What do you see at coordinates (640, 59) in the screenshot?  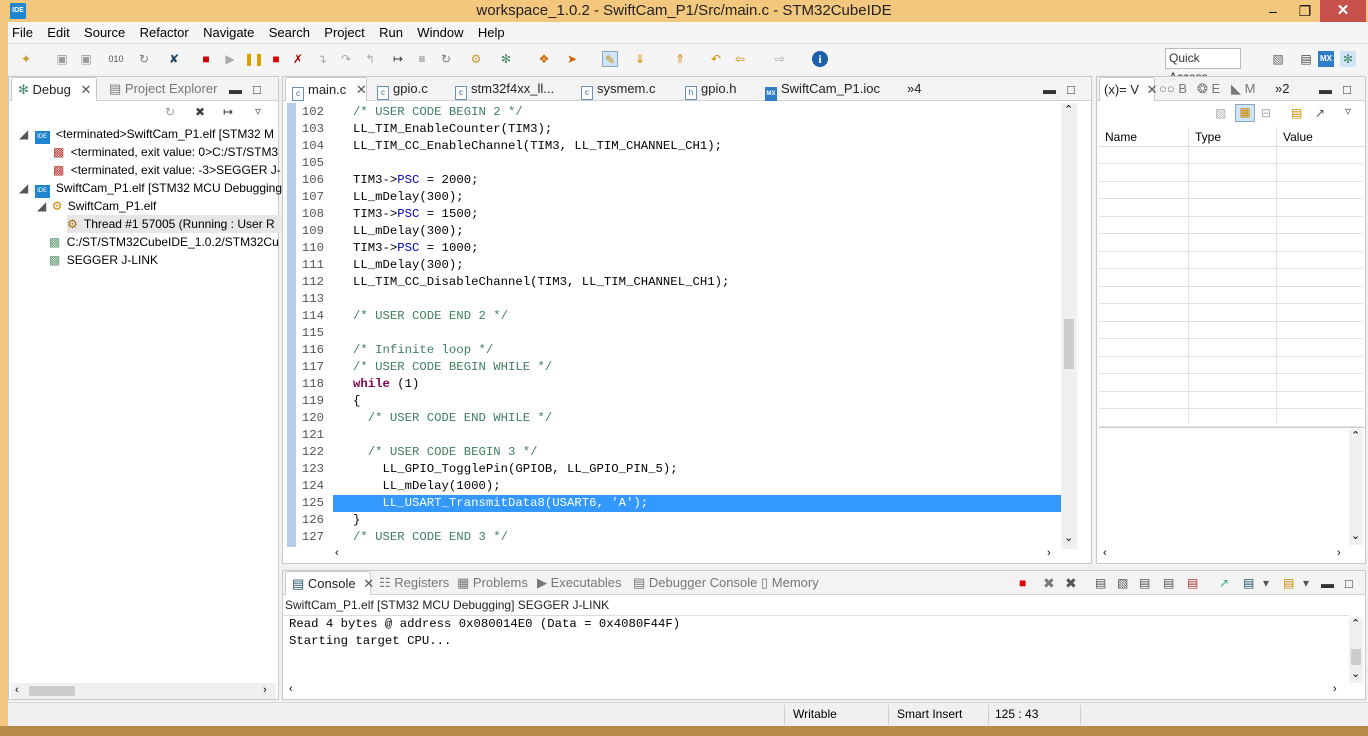 I see `next-annotation-icon: ⇓` at bounding box center [640, 59].